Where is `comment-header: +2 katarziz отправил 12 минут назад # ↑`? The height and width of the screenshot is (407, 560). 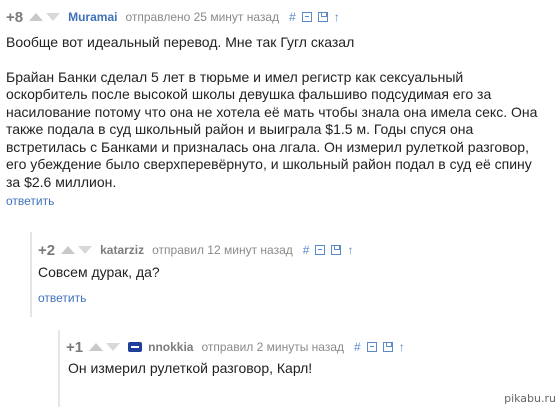 comment-header: +2 katarziz отправил 12 минут назад # ↑ is located at coordinates (195, 250).